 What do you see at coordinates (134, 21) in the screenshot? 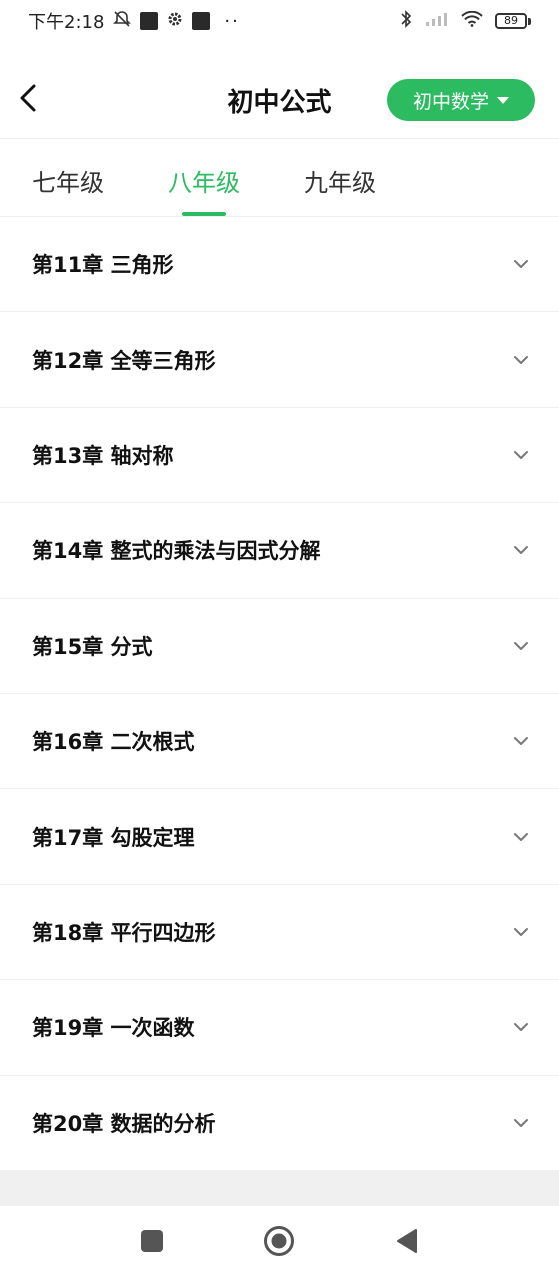
I see `status-left: 下午2:18 ··` at bounding box center [134, 21].